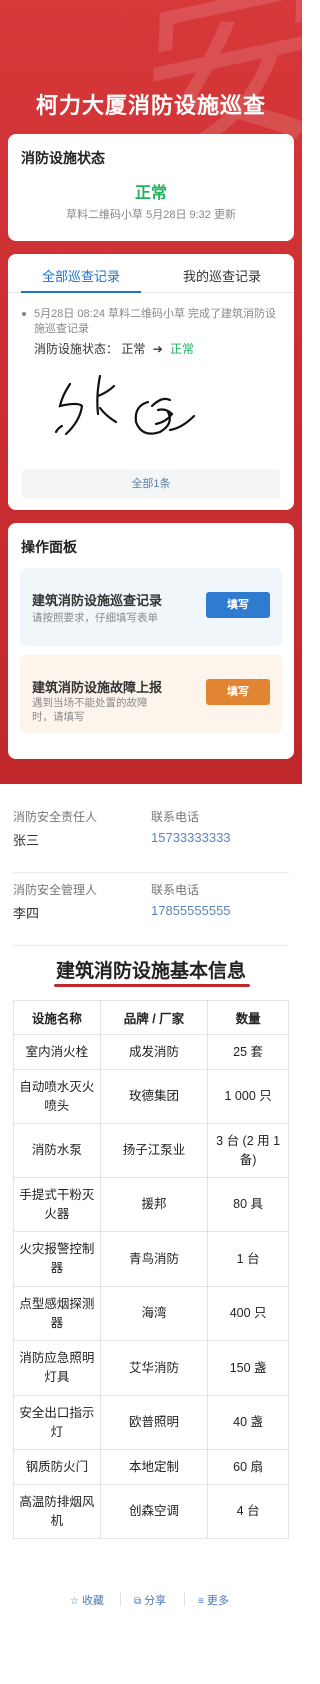 The image size is (320, 1684). What do you see at coordinates (57, 1017) in the screenshot?
I see `column-header: 设施名称` at bounding box center [57, 1017].